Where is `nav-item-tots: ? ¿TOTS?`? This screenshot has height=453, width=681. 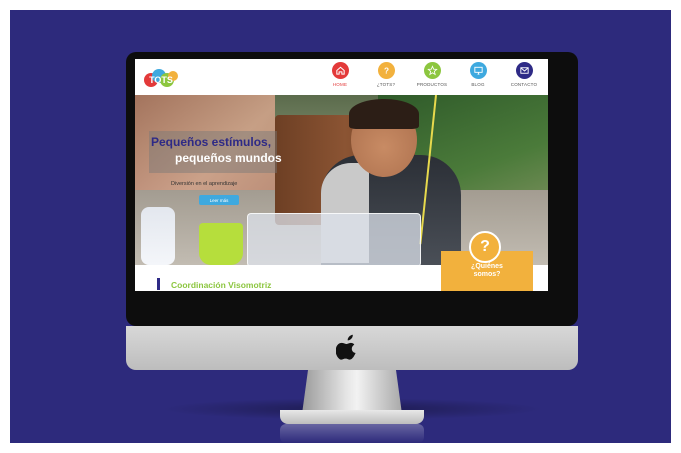 nav-item-tots: ? ¿TOTS? is located at coordinates (386, 74).